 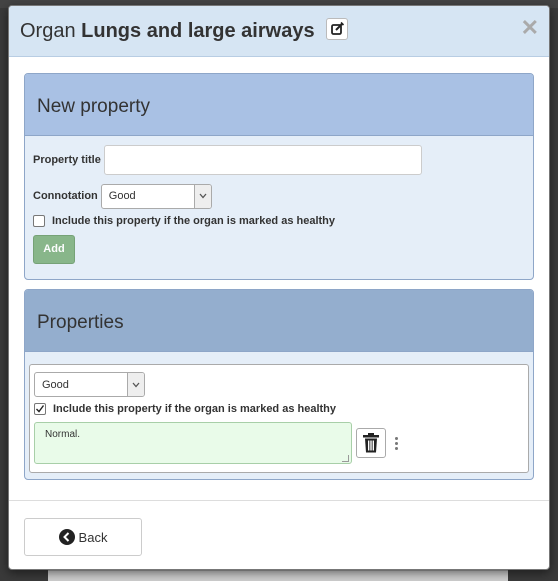 I want to click on property-title-input, so click(x=262, y=160).